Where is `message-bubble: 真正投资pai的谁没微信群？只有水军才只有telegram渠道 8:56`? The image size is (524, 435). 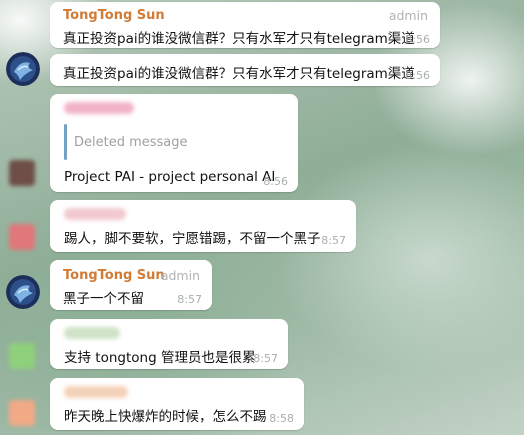
message-bubble: 真正投资pai的谁没微信群？只有水军才只有telegram渠道 8:56 is located at coordinates (245, 70).